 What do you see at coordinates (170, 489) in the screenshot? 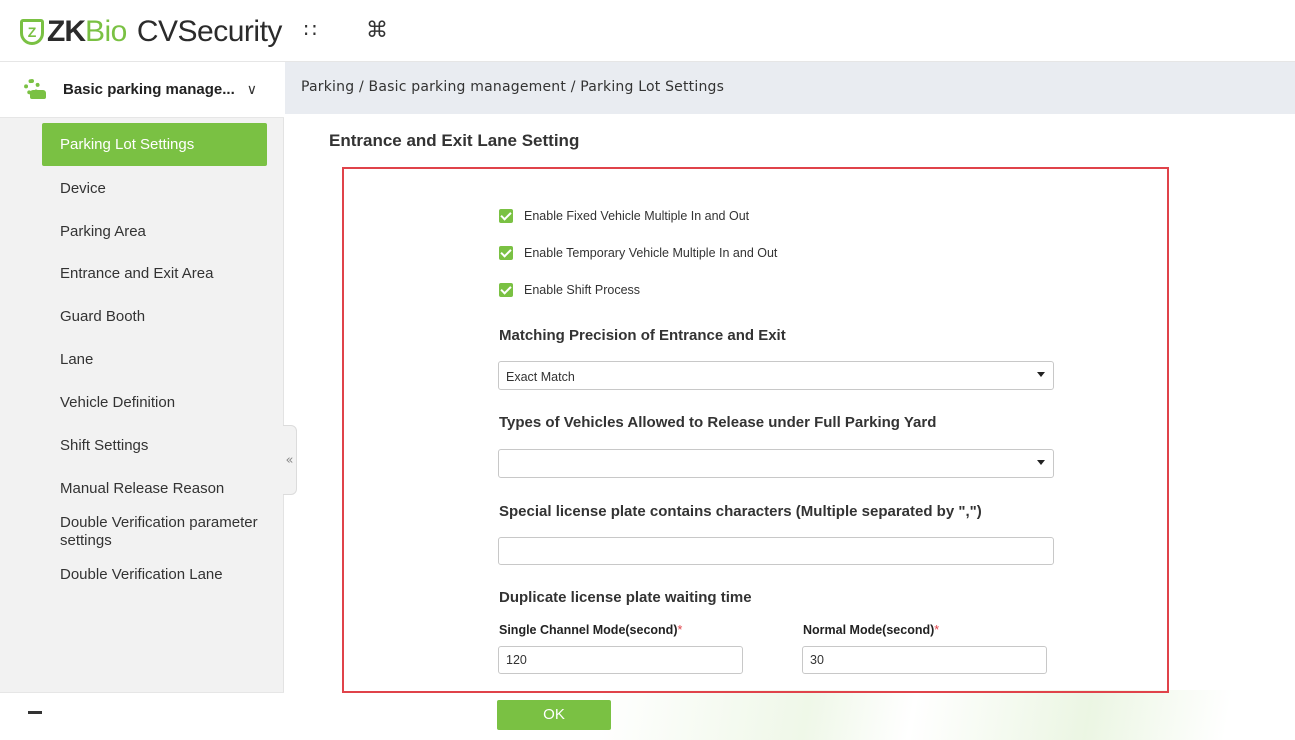
I see `sidebar-item-manual-release-reason: Manual Release Reason` at bounding box center [170, 489].